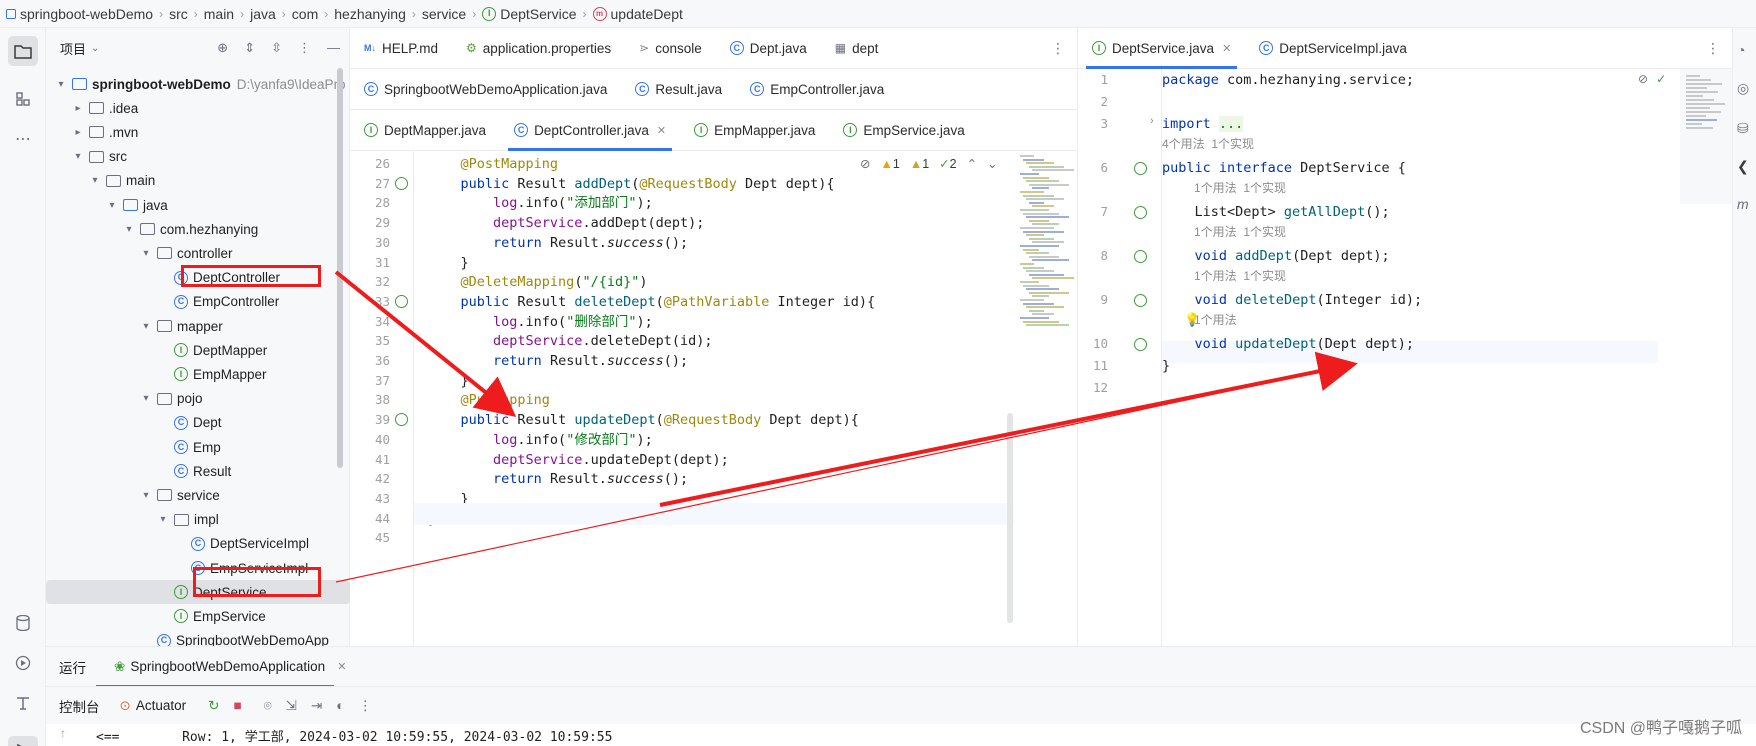  What do you see at coordinates (1192, 320) in the screenshot?
I see `lightbulb-icon: 💡` at bounding box center [1192, 320].